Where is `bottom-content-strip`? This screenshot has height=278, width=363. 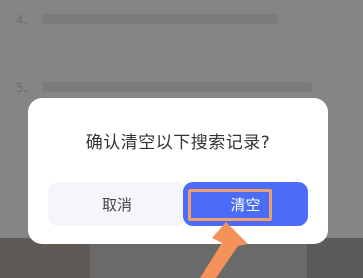 bottom-content-strip is located at coordinates (181, 258).